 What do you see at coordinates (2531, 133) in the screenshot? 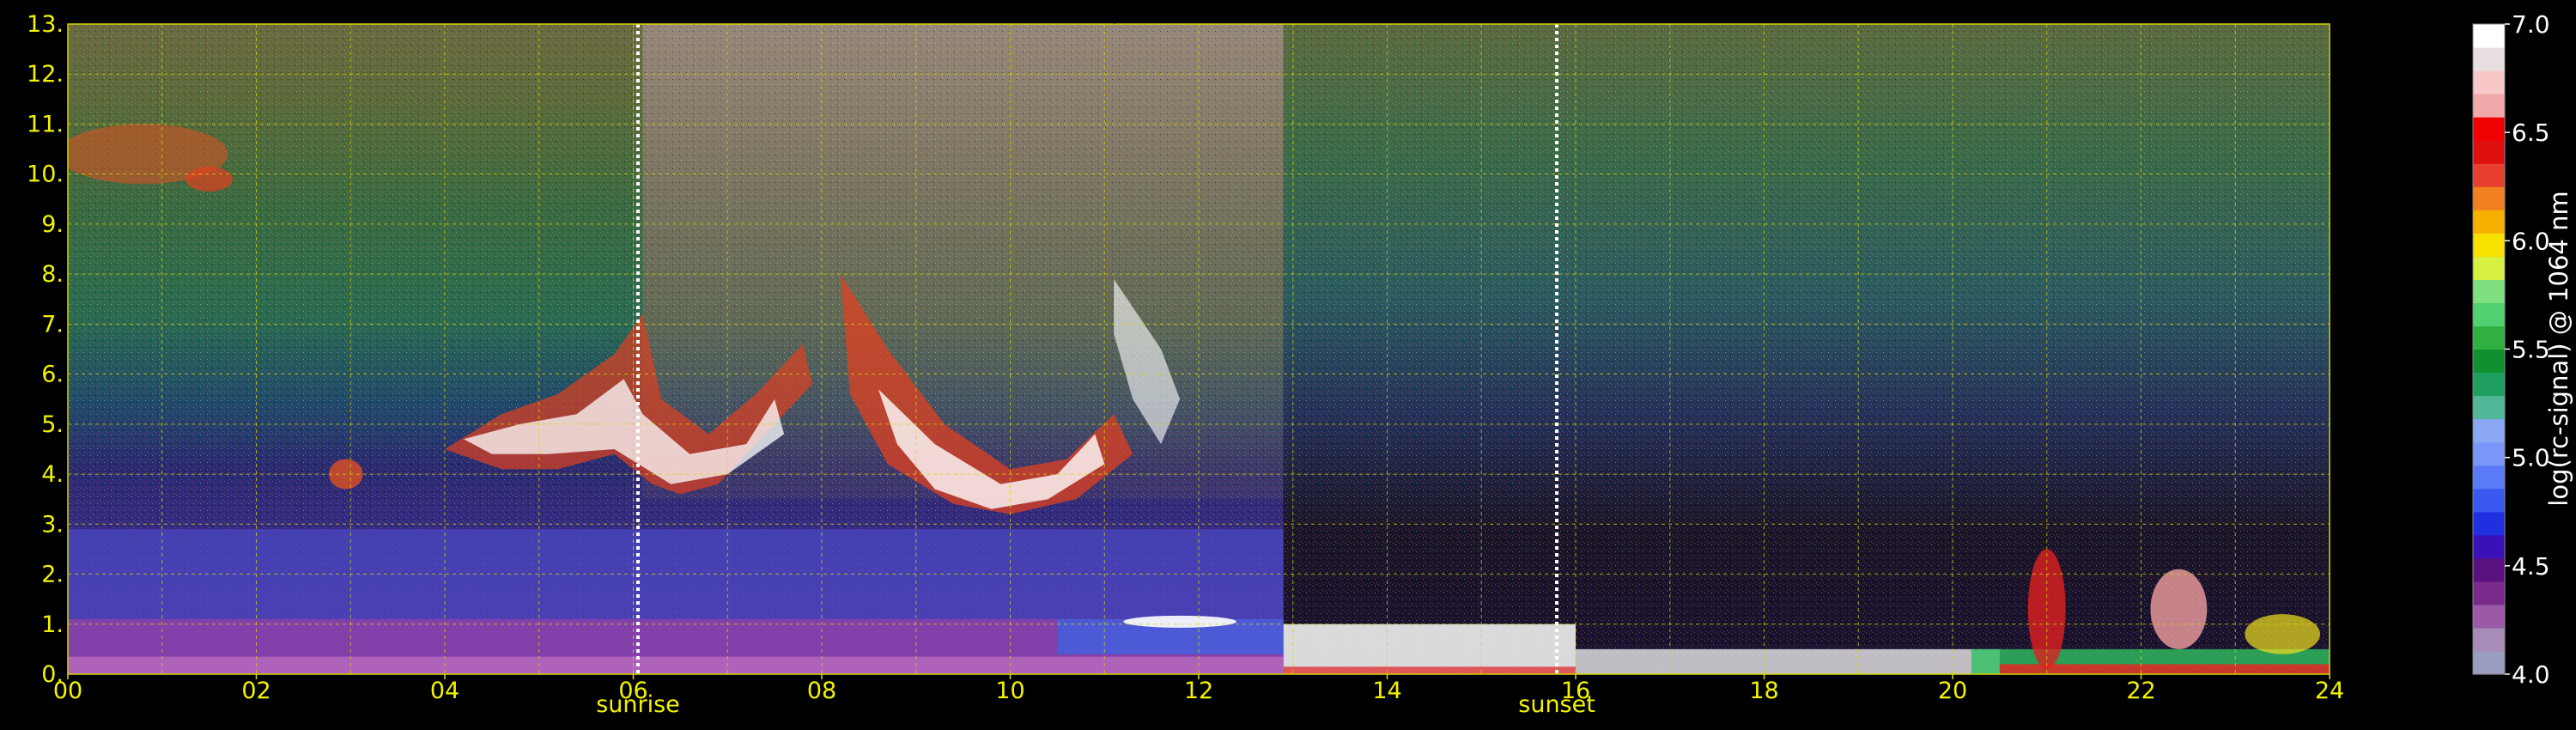
I see `colorbar-tick-label: 6.5` at bounding box center [2531, 133].